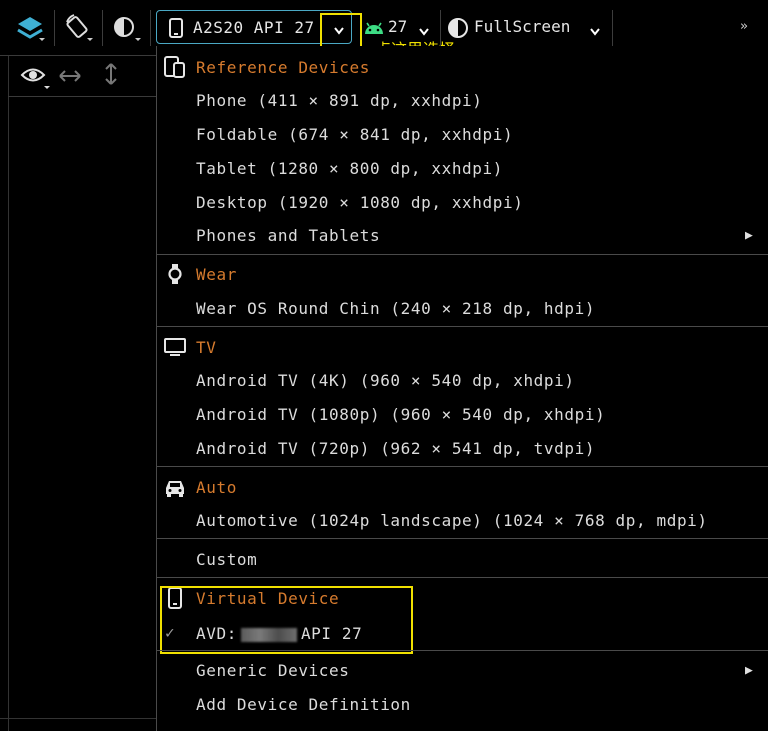 This screenshot has height=731, width=768. I want to click on menu-item-custom: Custom, so click(462, 559).